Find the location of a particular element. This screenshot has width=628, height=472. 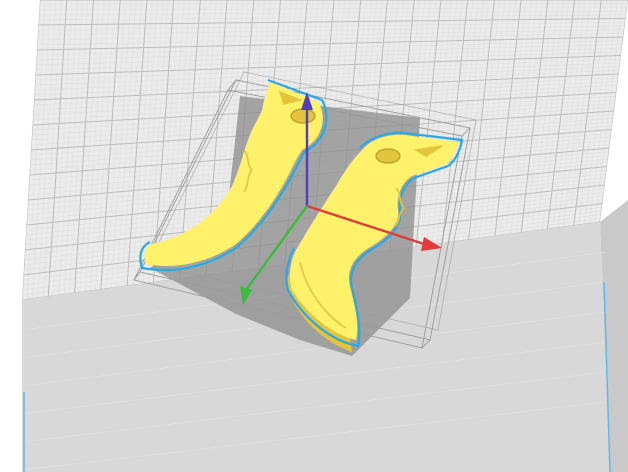

knife-part-left-pivot-hole is located at coordinates (303, 116).